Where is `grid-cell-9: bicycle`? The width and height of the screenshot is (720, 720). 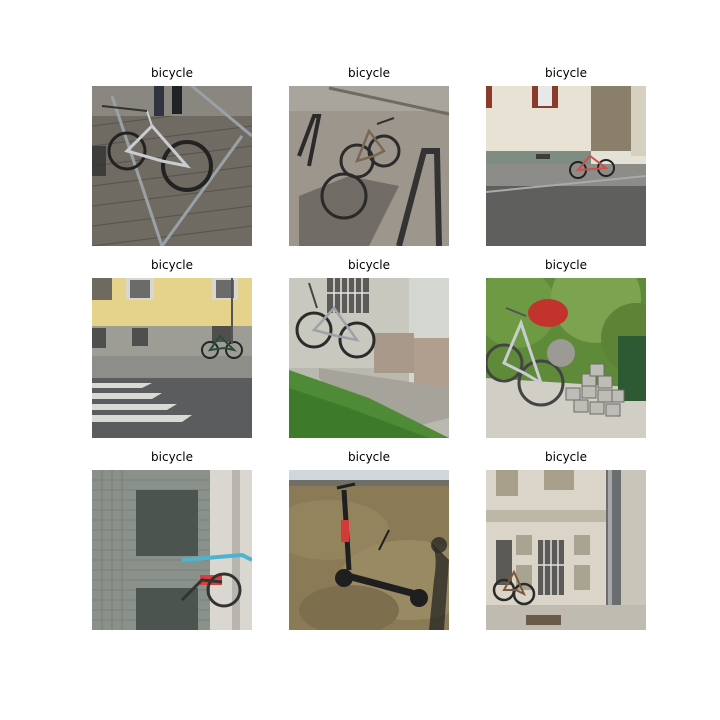 grid-cell-9: bicycle is located at coordinates (566, 538).